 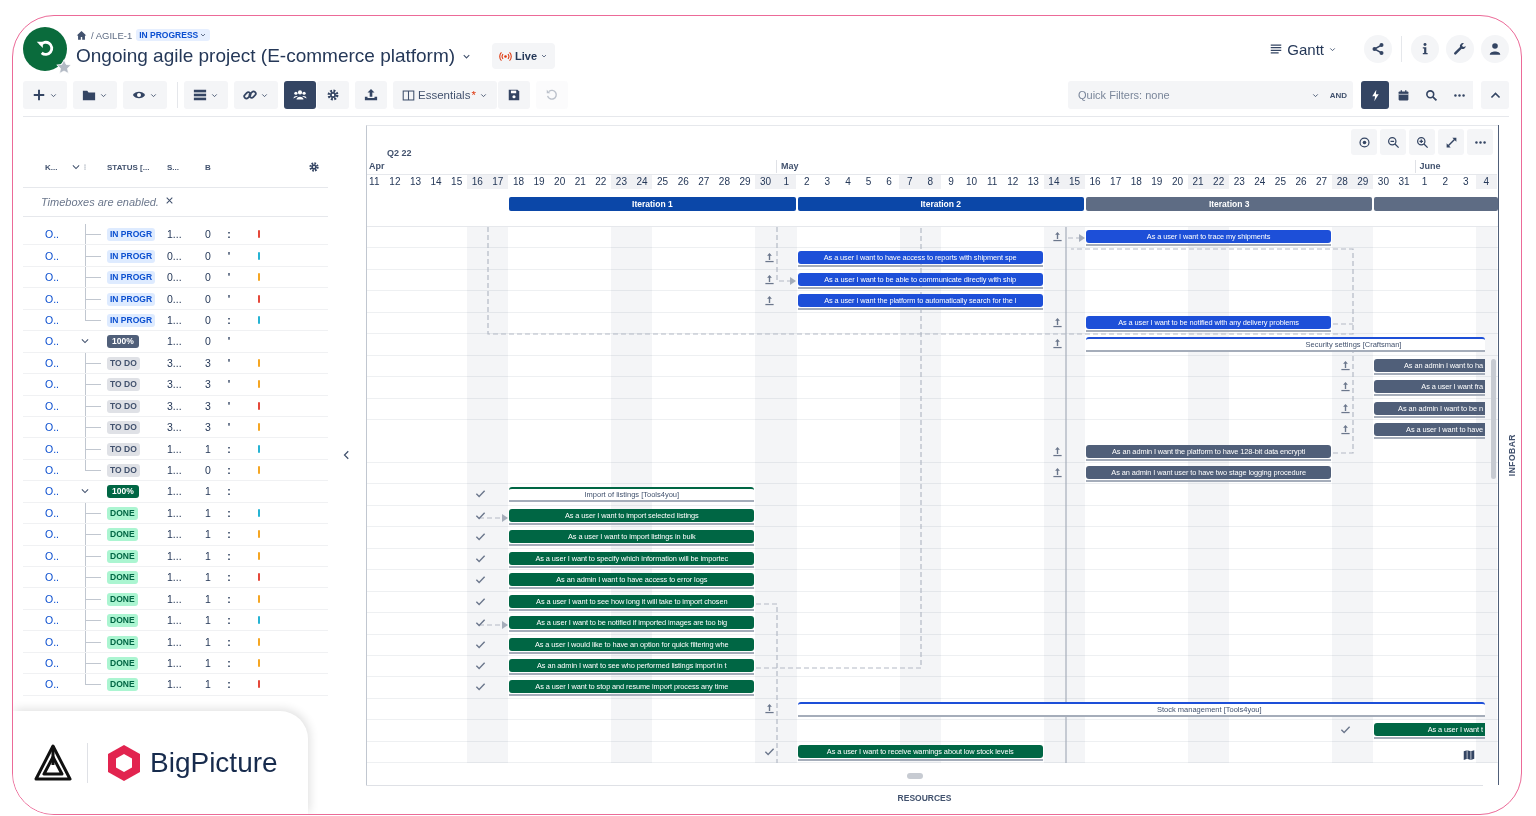 What do you see at coordinates (1495, 49) in the screenshot?
I see `user-button` at bounding box center [1495, 49].